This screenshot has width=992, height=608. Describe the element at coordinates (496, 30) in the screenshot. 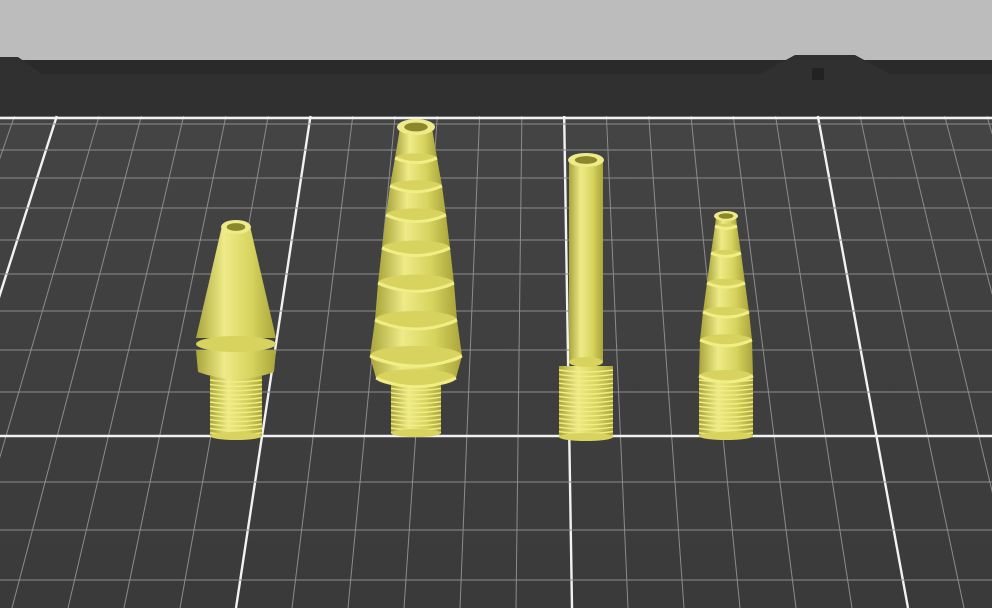

I see `background` at that location.